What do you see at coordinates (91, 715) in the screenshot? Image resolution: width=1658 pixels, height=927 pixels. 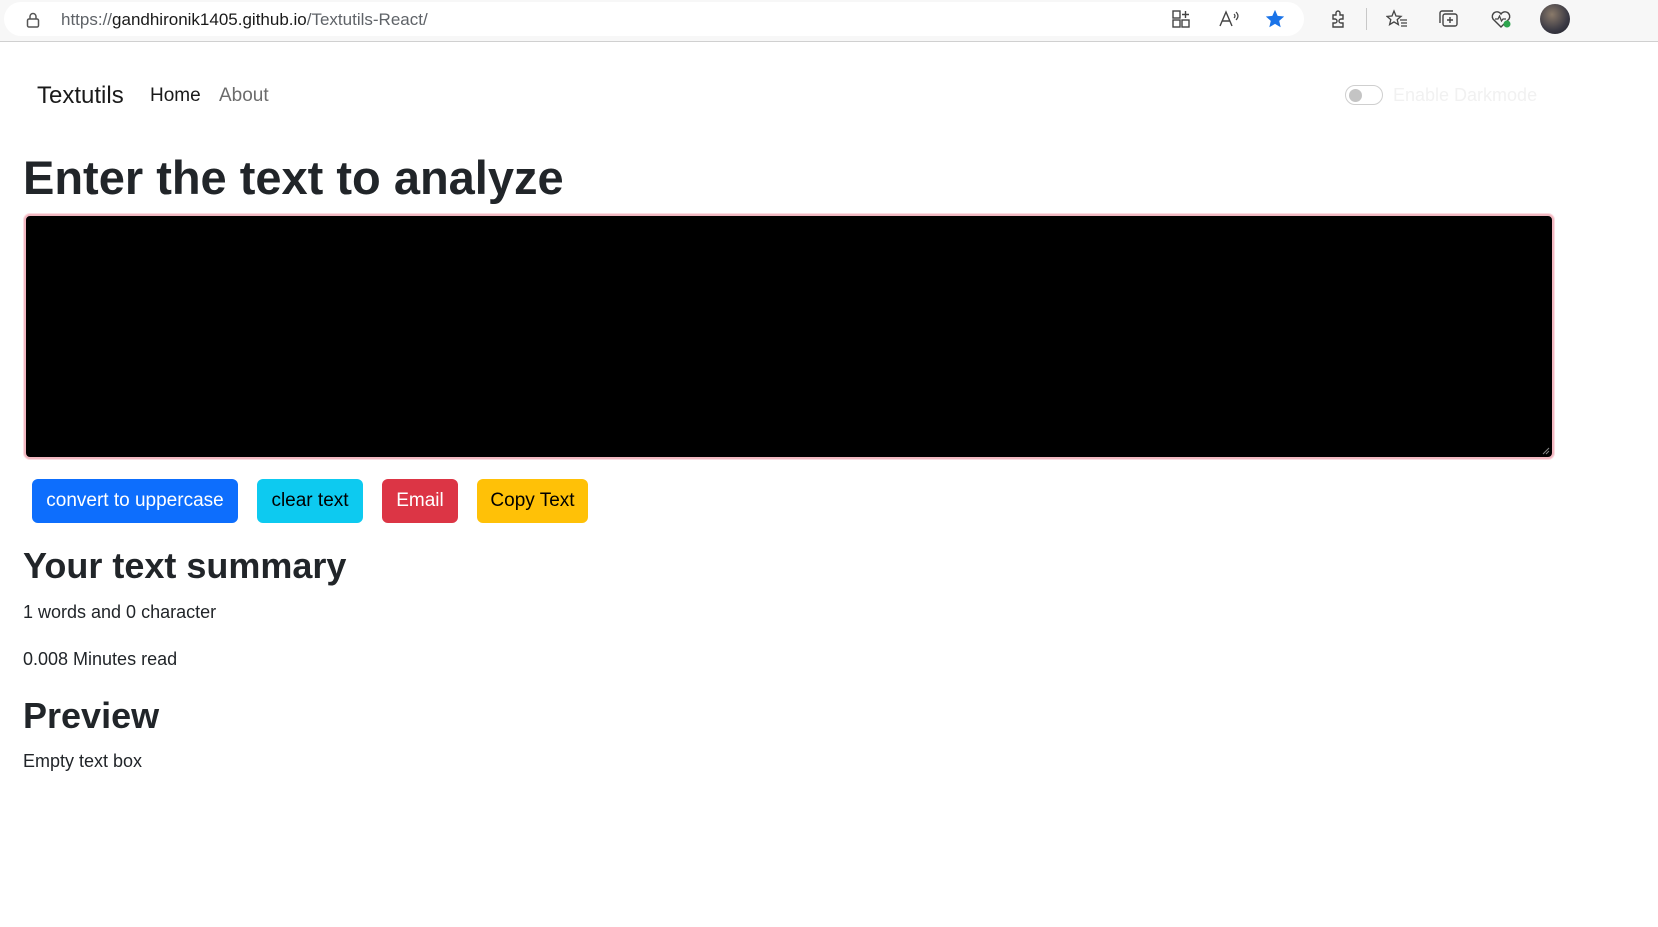 I see `preview-title: Preview` at bounding box center [91, 715].